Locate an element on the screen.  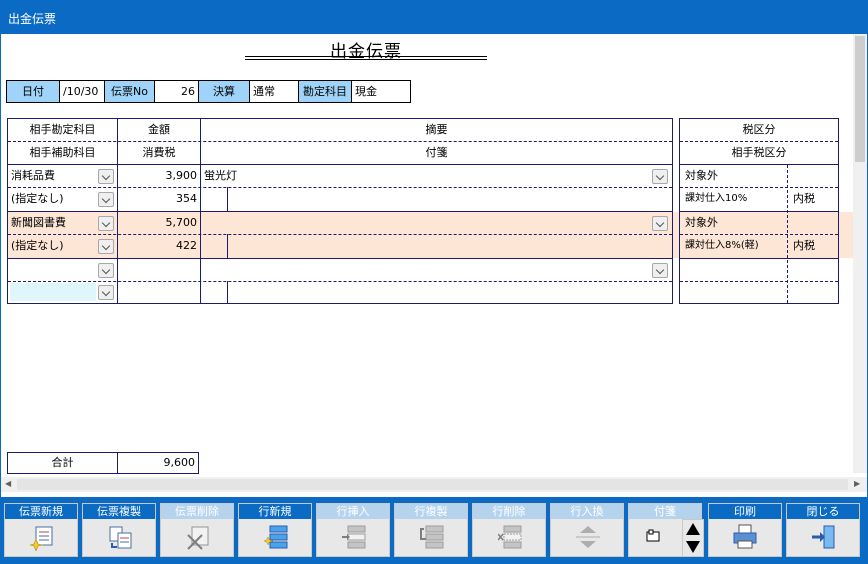
row2-tax-category: 対象外 is located at coordinates (734, 223).